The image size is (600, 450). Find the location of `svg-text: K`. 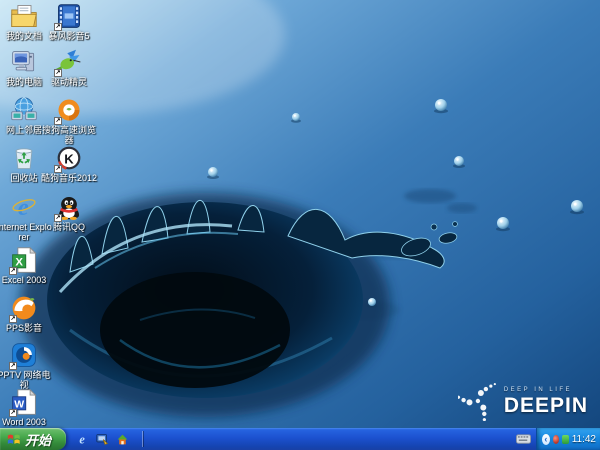

svg-text: K is located at coordinates (69, 158).